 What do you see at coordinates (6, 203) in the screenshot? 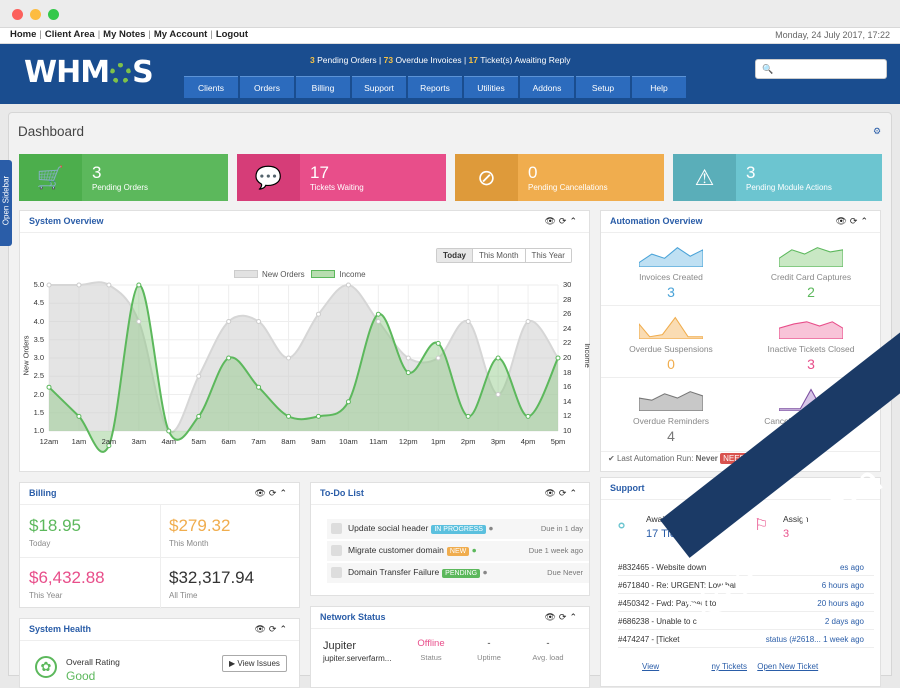
I see `open-sidebar-tab: Open Sidebar` at bounding box center [6, 203].